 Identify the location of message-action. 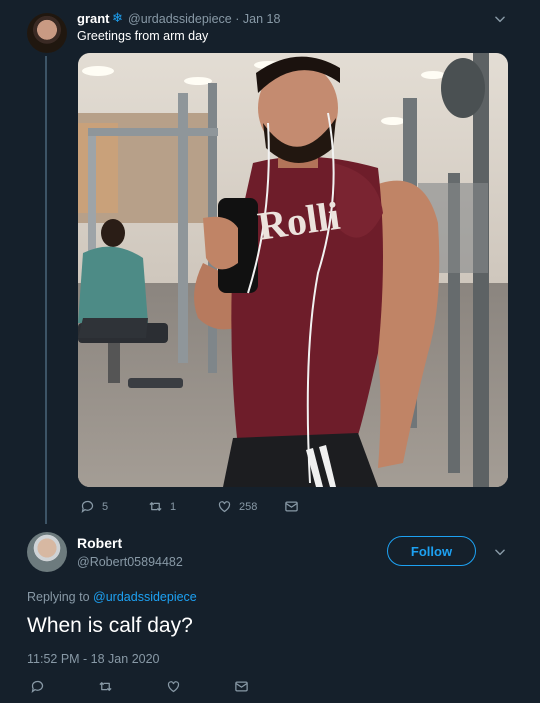
(291, 506).